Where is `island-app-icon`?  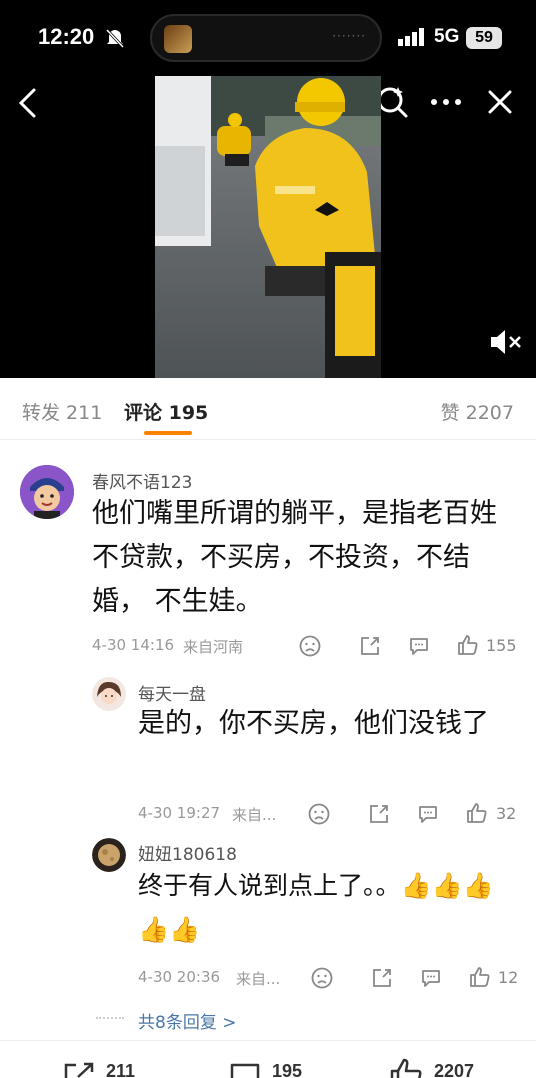
island-app-icon is located at coordinates (178, 39).